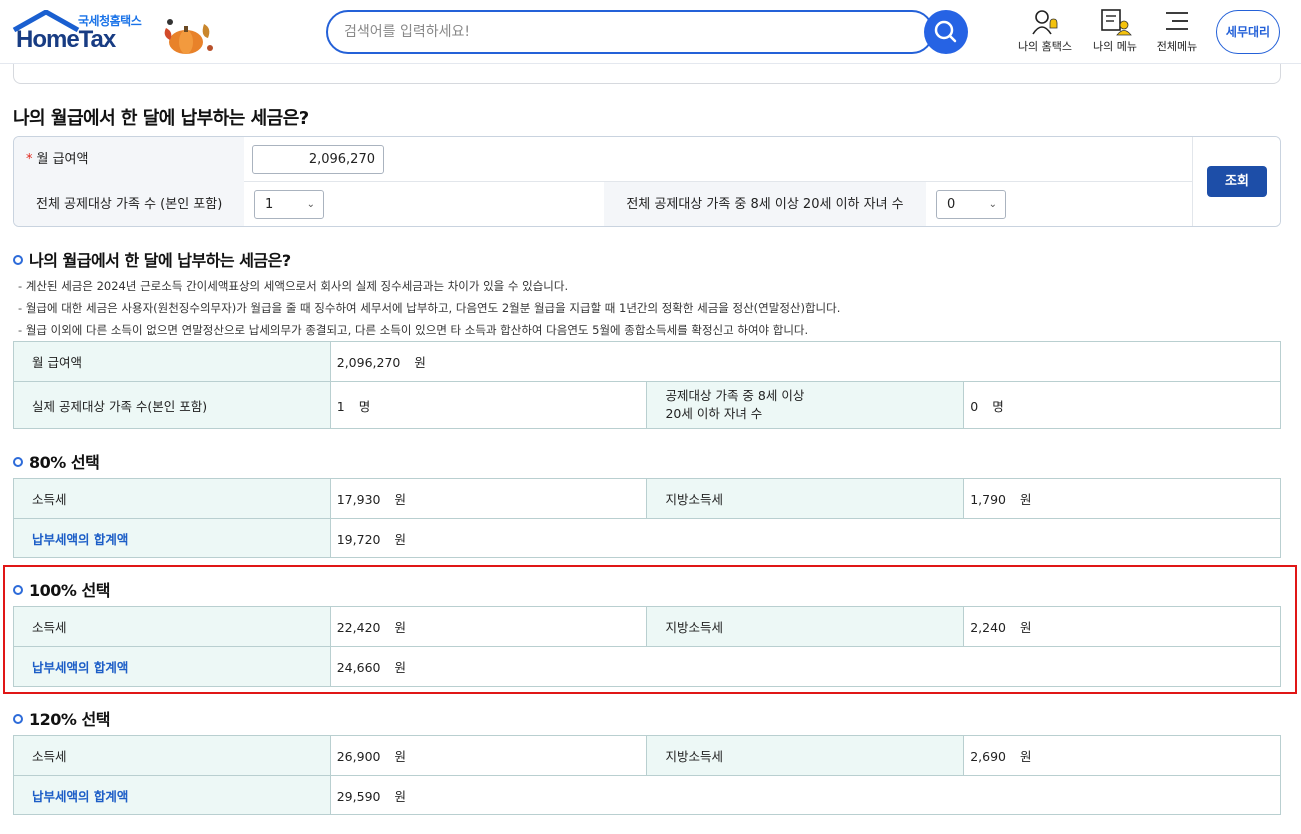  What do you see at coordinates (1122, 498) in the screenshot?
I see `local-tax-cell: 1,790 원` at bounding box center [1122, 498].